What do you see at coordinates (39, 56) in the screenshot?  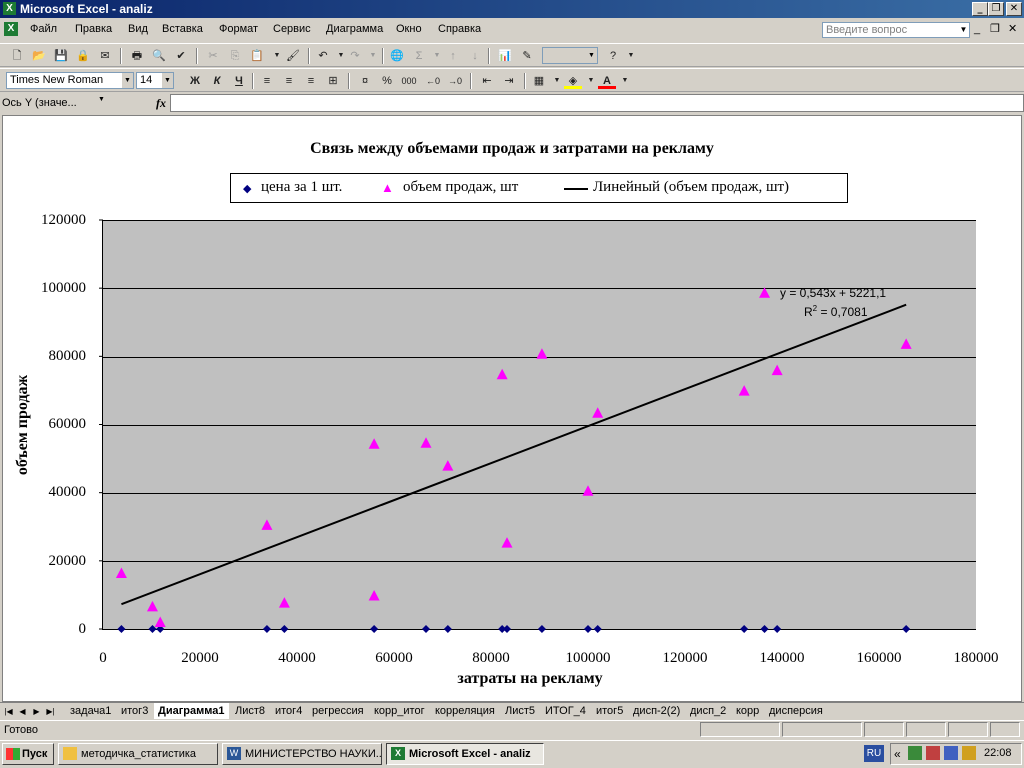 I see `open-folder-icon: 📂` at bounding box center [39, 56].